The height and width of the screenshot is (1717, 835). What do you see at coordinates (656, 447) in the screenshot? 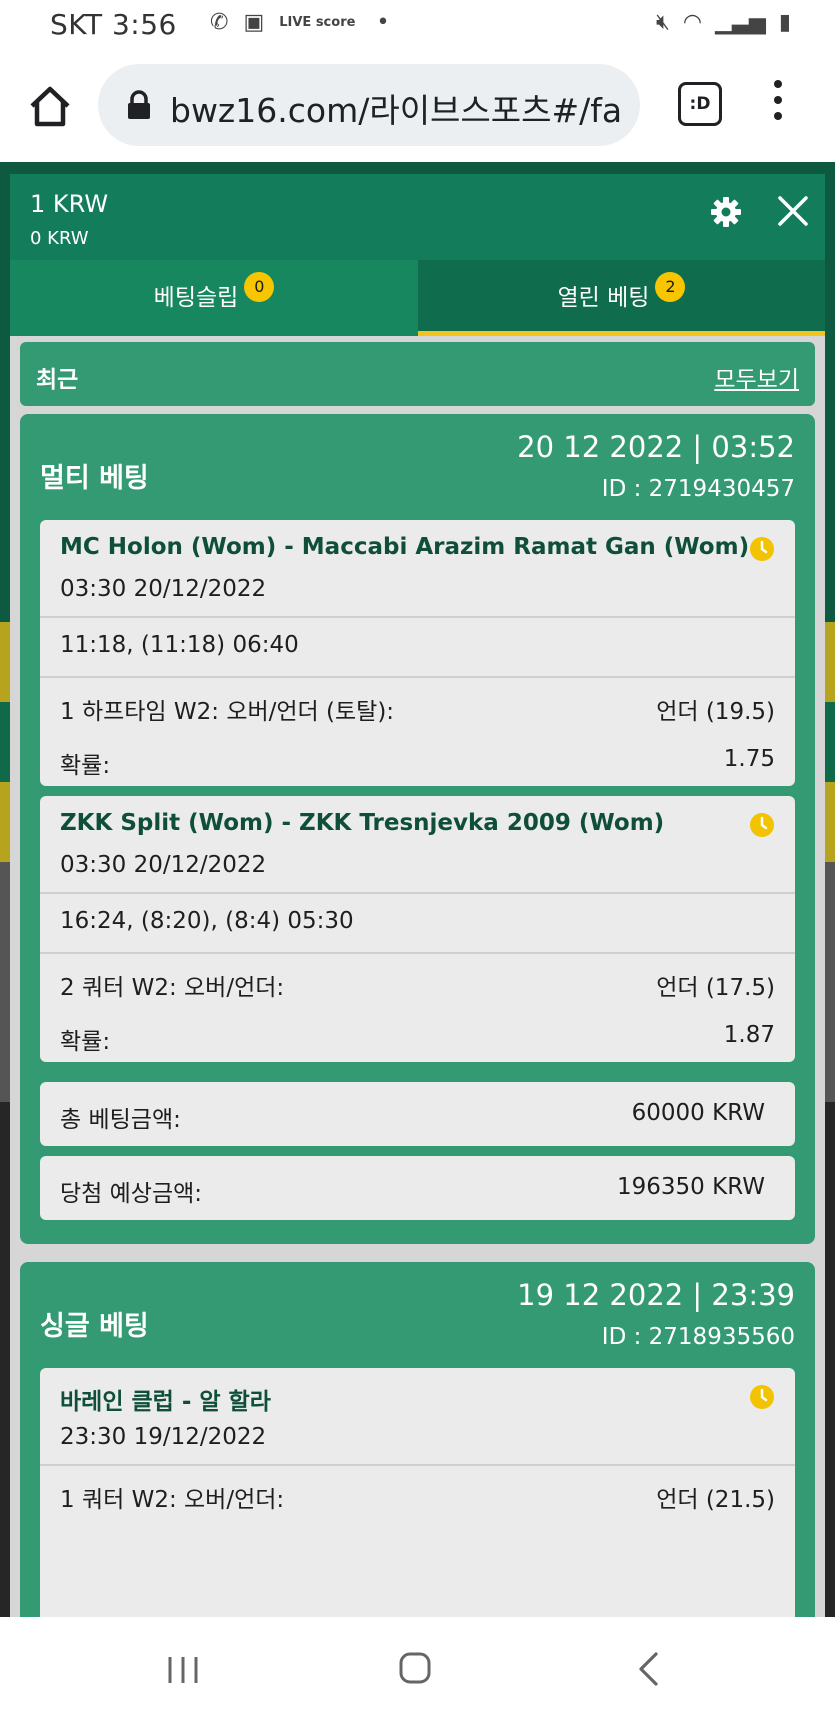
I see `bet-datetime: 20 12 2022 | 03:52` at bounding box center [656, 447].